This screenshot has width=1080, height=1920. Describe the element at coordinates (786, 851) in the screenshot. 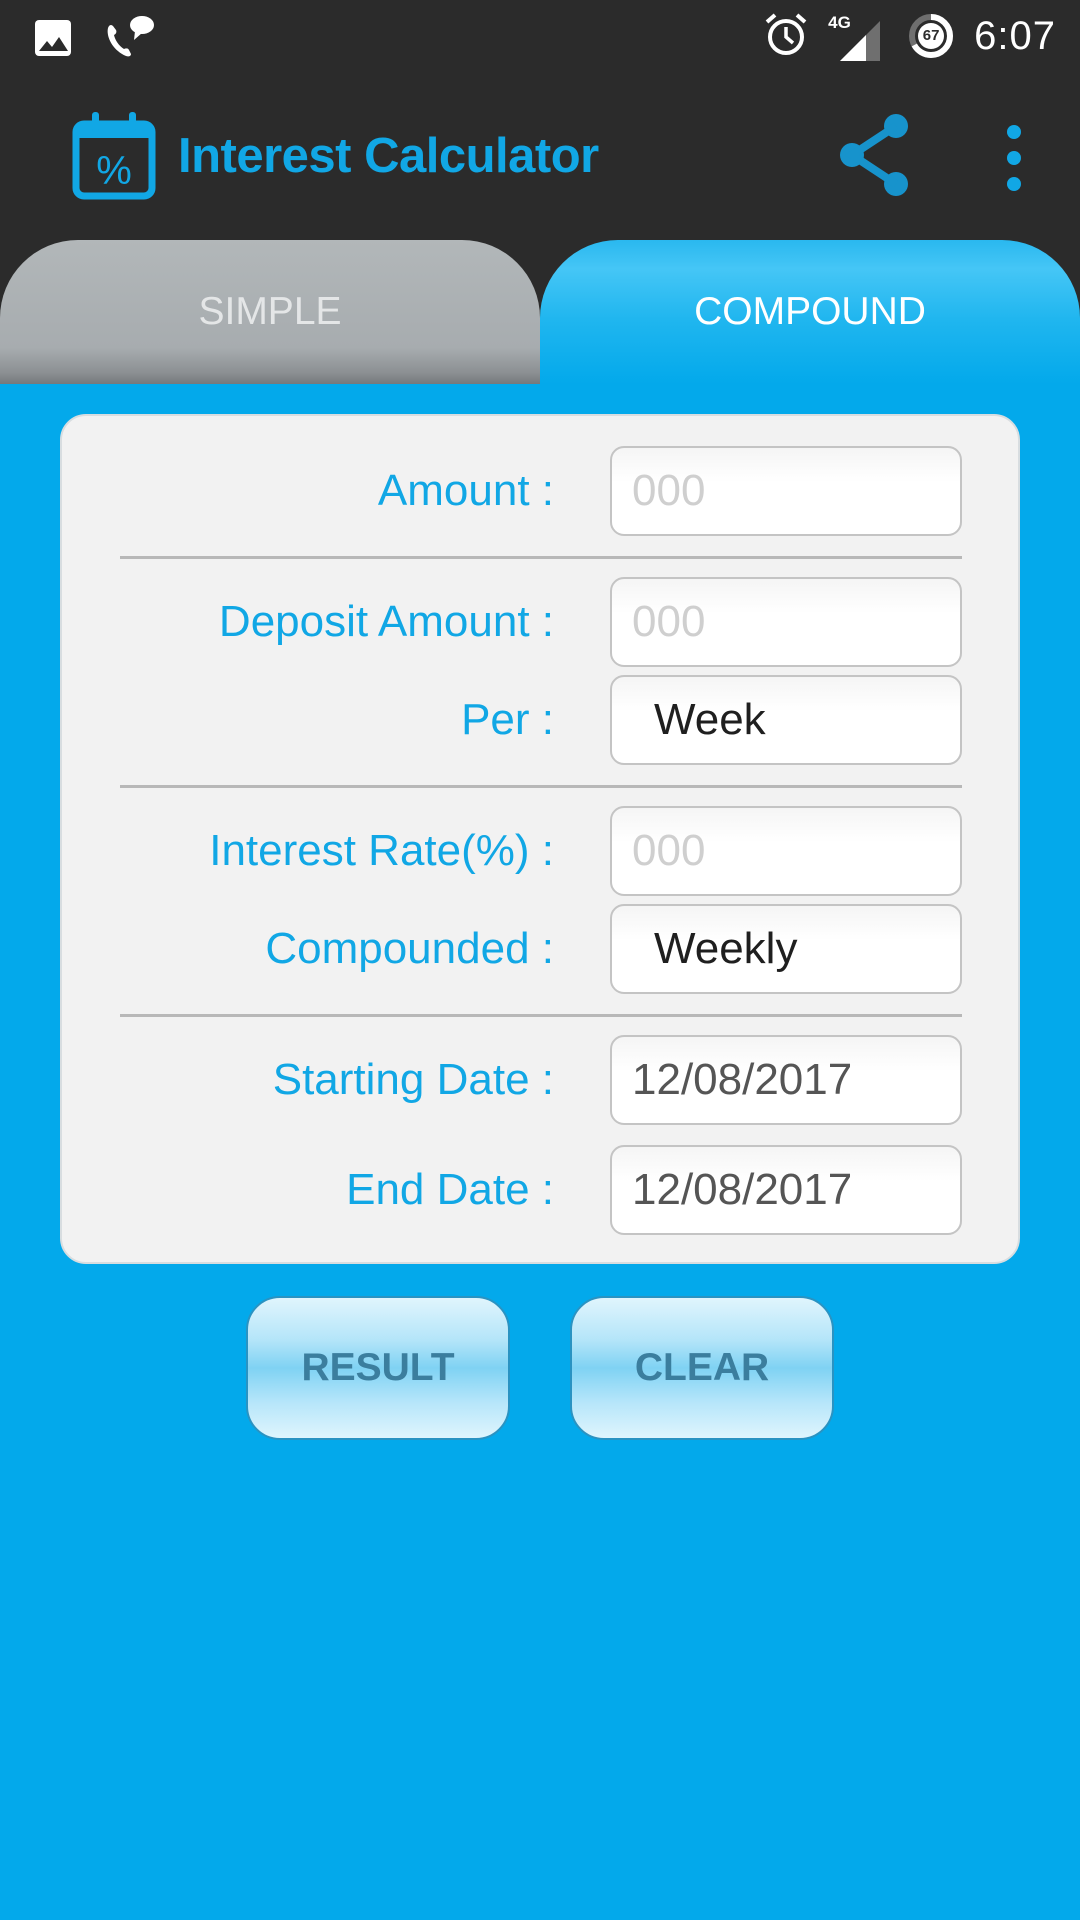

I see `interest-rate-input` at that location.